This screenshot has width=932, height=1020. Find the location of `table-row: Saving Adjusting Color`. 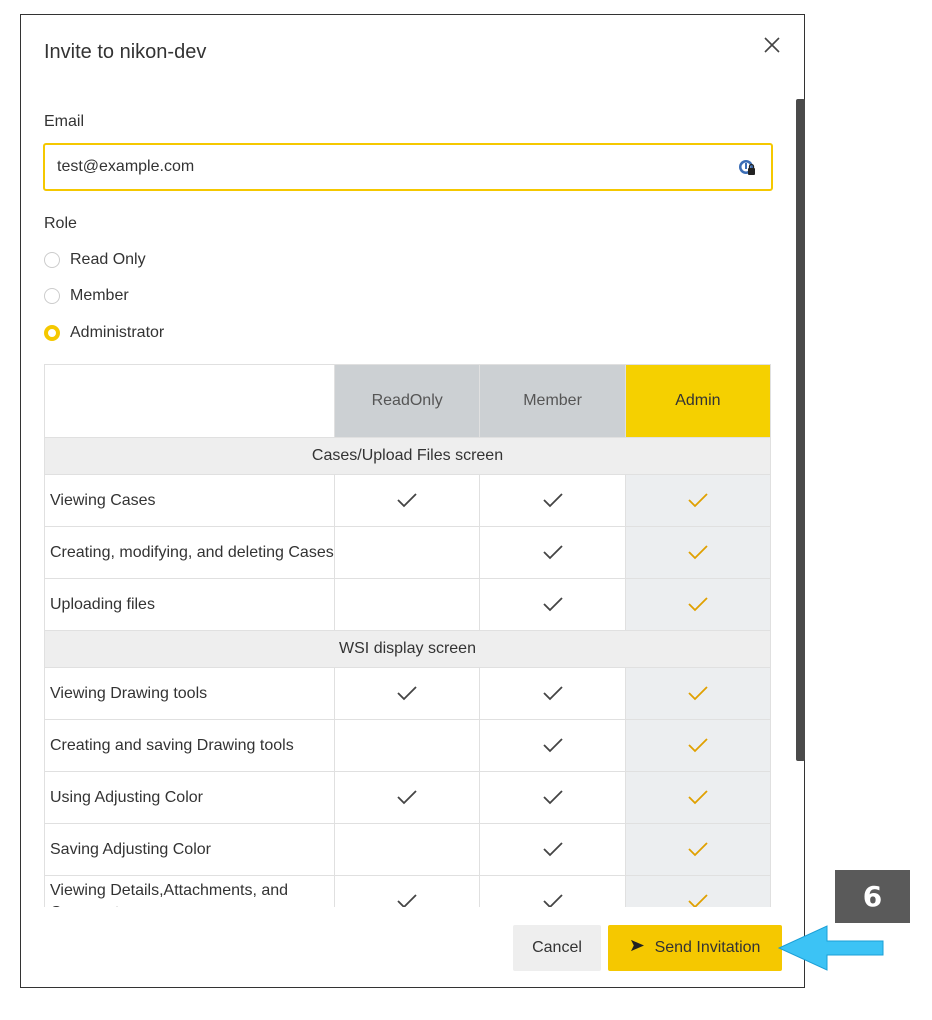

table-row: Saving Adjusting Color is located at coordinates (408, 849).